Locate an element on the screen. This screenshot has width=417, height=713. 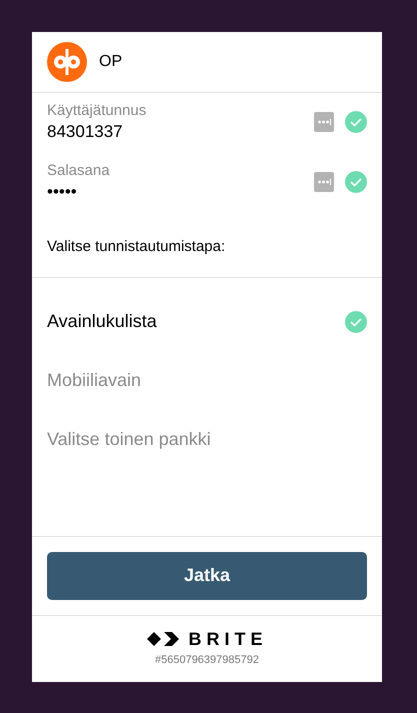
bank-logo-icon is located at coordinates (67, 62).